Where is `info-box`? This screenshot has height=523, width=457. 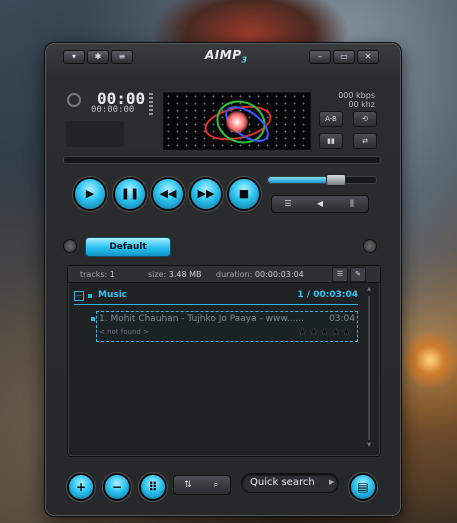 info-box is located at coordinates (95, 134).